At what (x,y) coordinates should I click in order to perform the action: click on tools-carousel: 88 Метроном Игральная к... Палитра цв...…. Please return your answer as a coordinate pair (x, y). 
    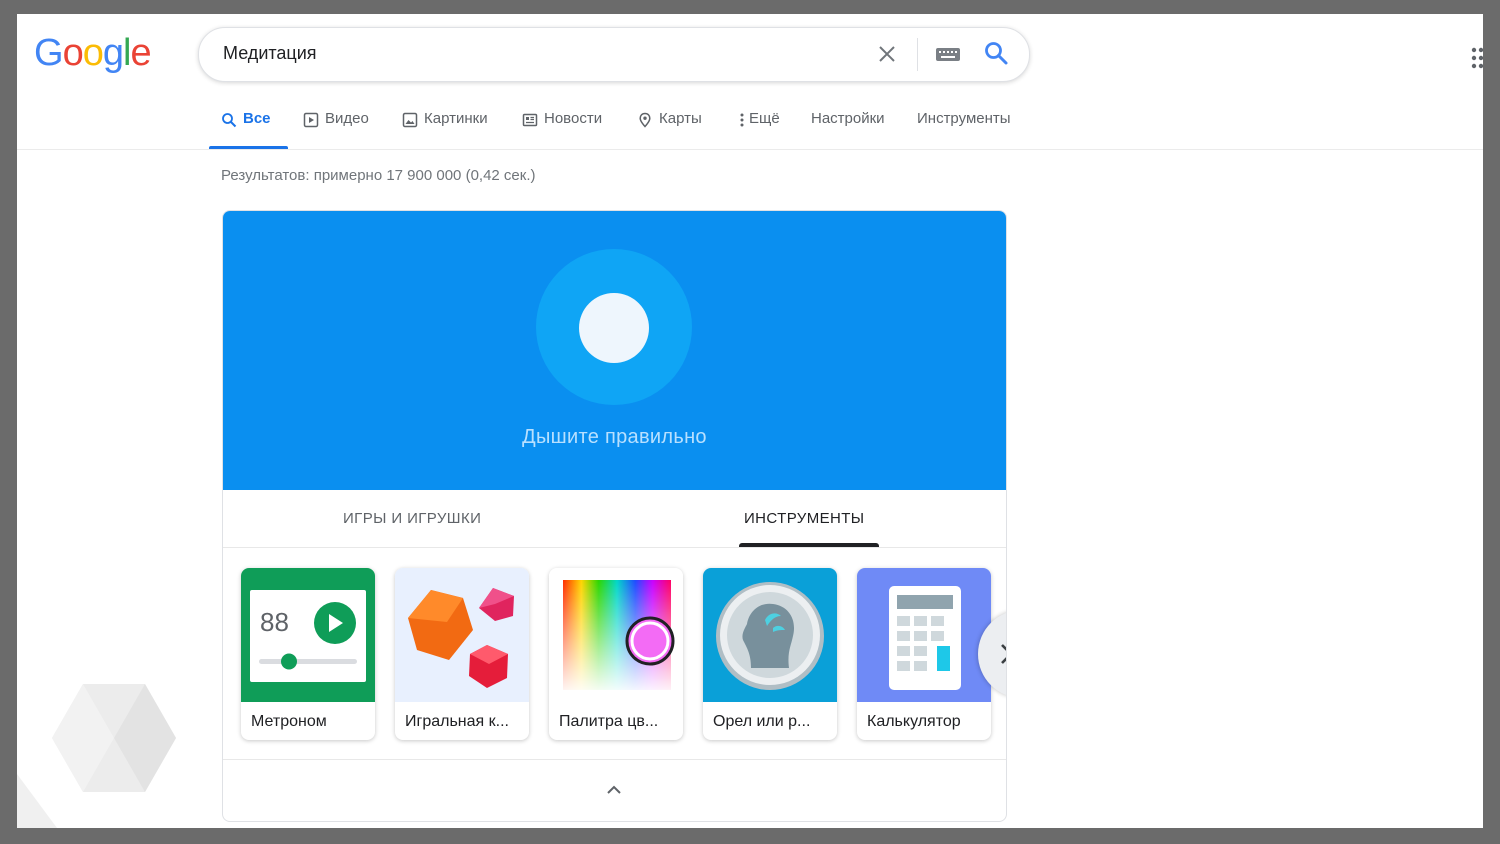
    Looking at the image, I should click on (623, 655).